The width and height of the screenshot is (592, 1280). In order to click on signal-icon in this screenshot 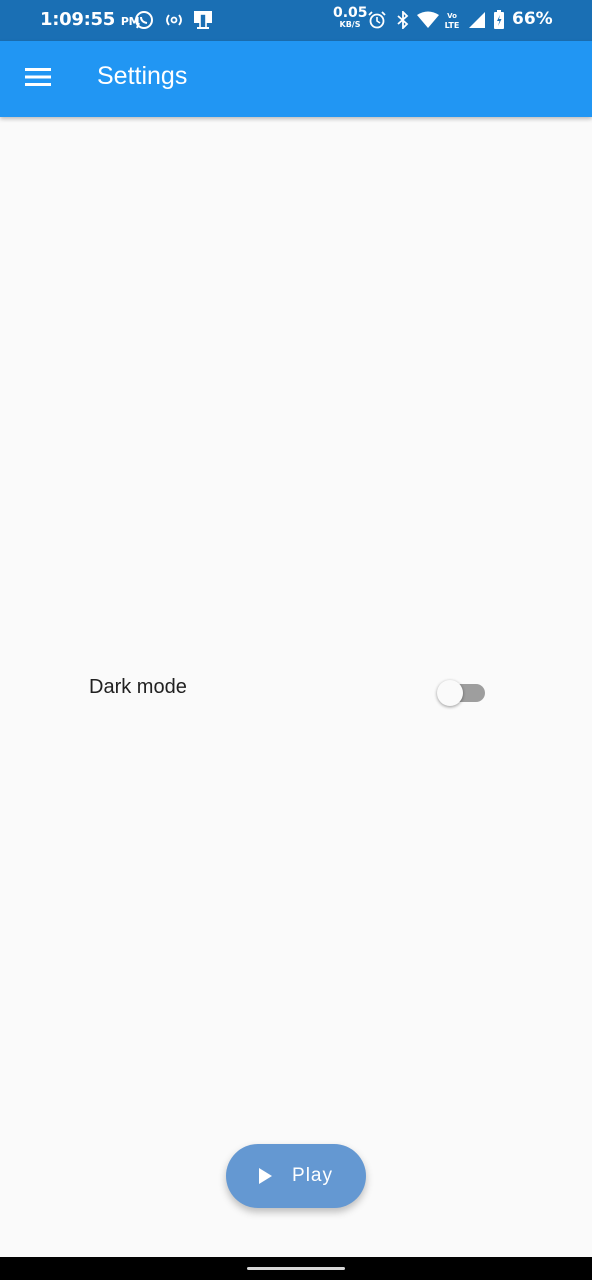, I will do `click(477, 20)`.